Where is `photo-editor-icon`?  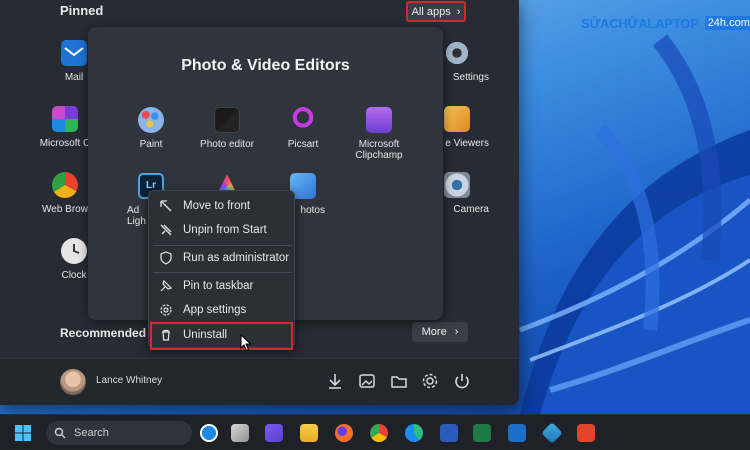 photo-editor-icon is located at coordinates (227, 120).